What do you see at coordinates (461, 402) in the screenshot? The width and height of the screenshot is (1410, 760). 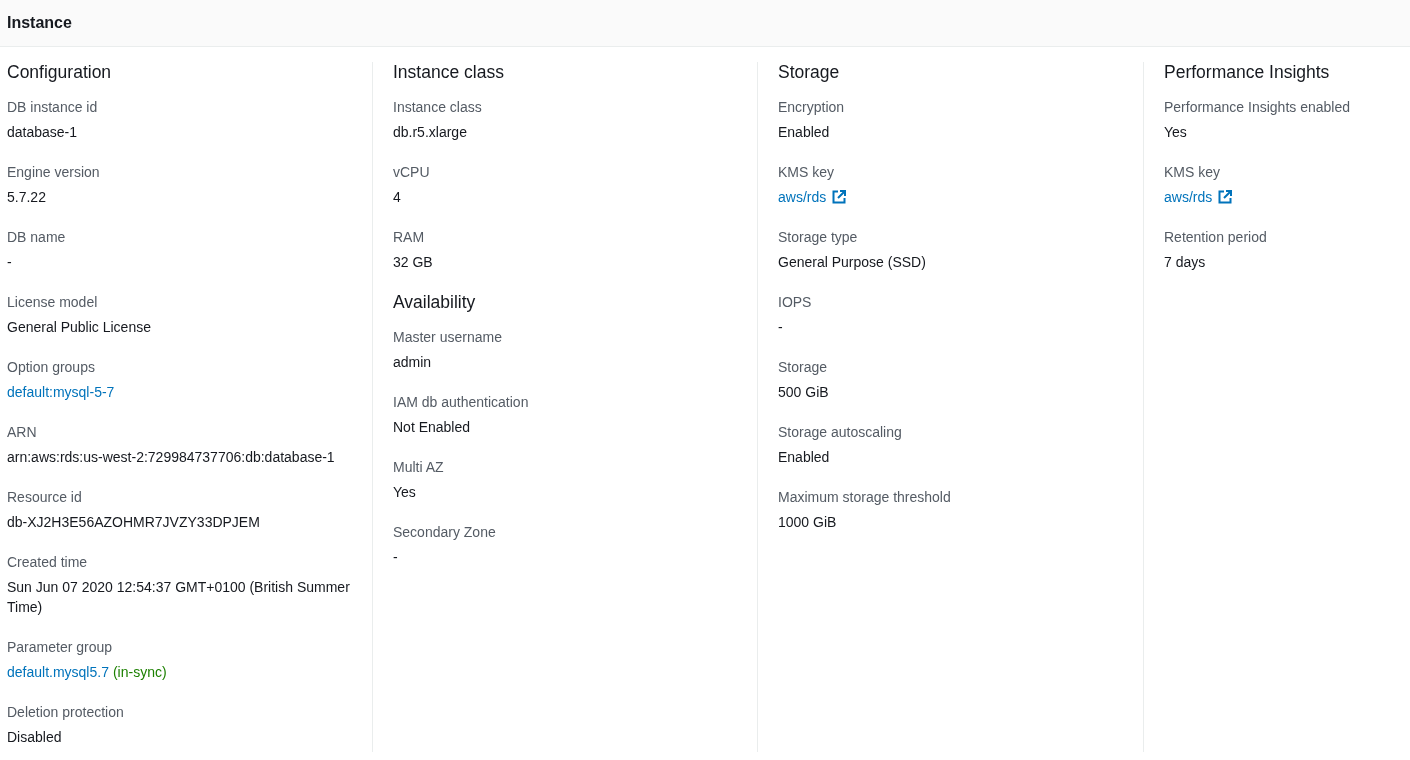 I see `field-label: IAM db authentication` at bounding box center [461, 402].